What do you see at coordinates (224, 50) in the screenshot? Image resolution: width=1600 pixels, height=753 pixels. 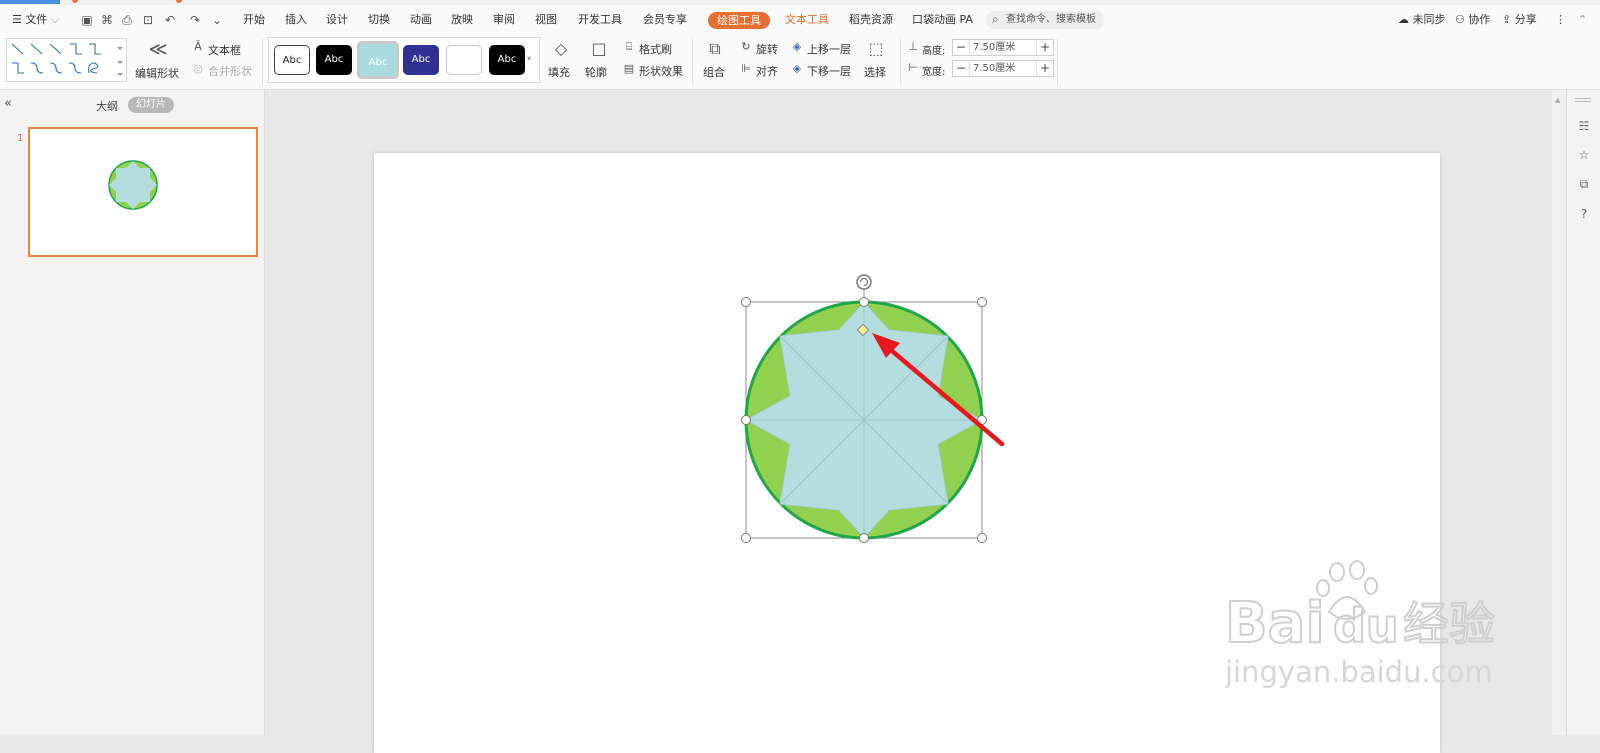 I see `text-box-button: 文本框` at bounding box center [224, 50].